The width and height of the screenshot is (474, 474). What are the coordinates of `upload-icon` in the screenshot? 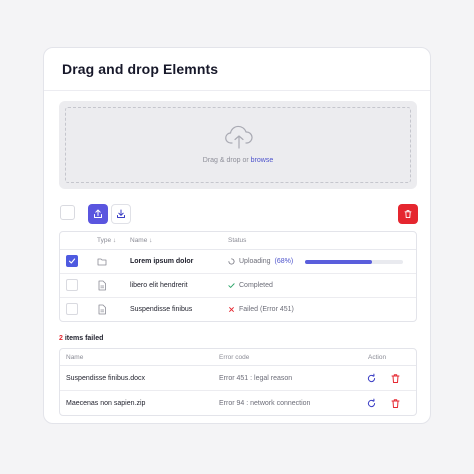 It's located at (98, 213).